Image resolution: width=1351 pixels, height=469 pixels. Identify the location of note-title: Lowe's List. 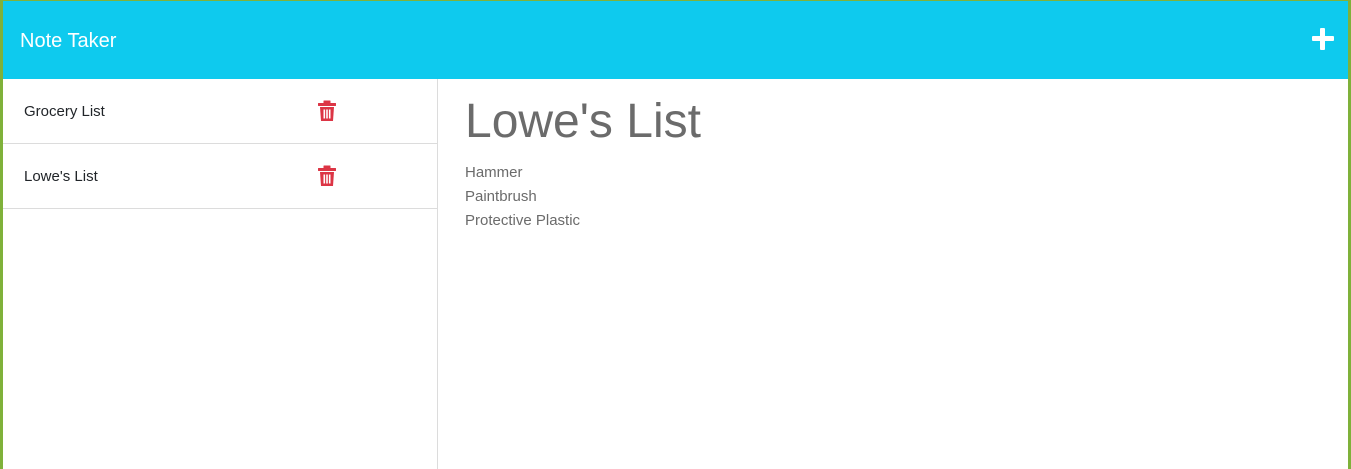
(61, 176).